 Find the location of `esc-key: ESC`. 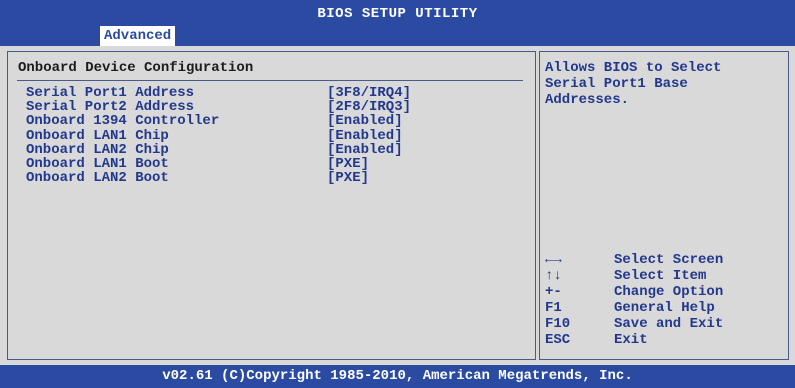

esc-key: ESC is located at coordinates (558, 340).